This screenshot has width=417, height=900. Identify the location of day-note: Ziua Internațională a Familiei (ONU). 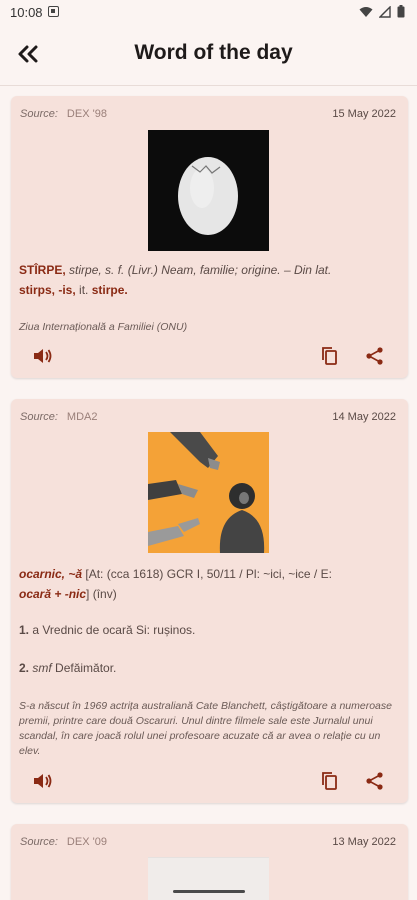
(103, 327).